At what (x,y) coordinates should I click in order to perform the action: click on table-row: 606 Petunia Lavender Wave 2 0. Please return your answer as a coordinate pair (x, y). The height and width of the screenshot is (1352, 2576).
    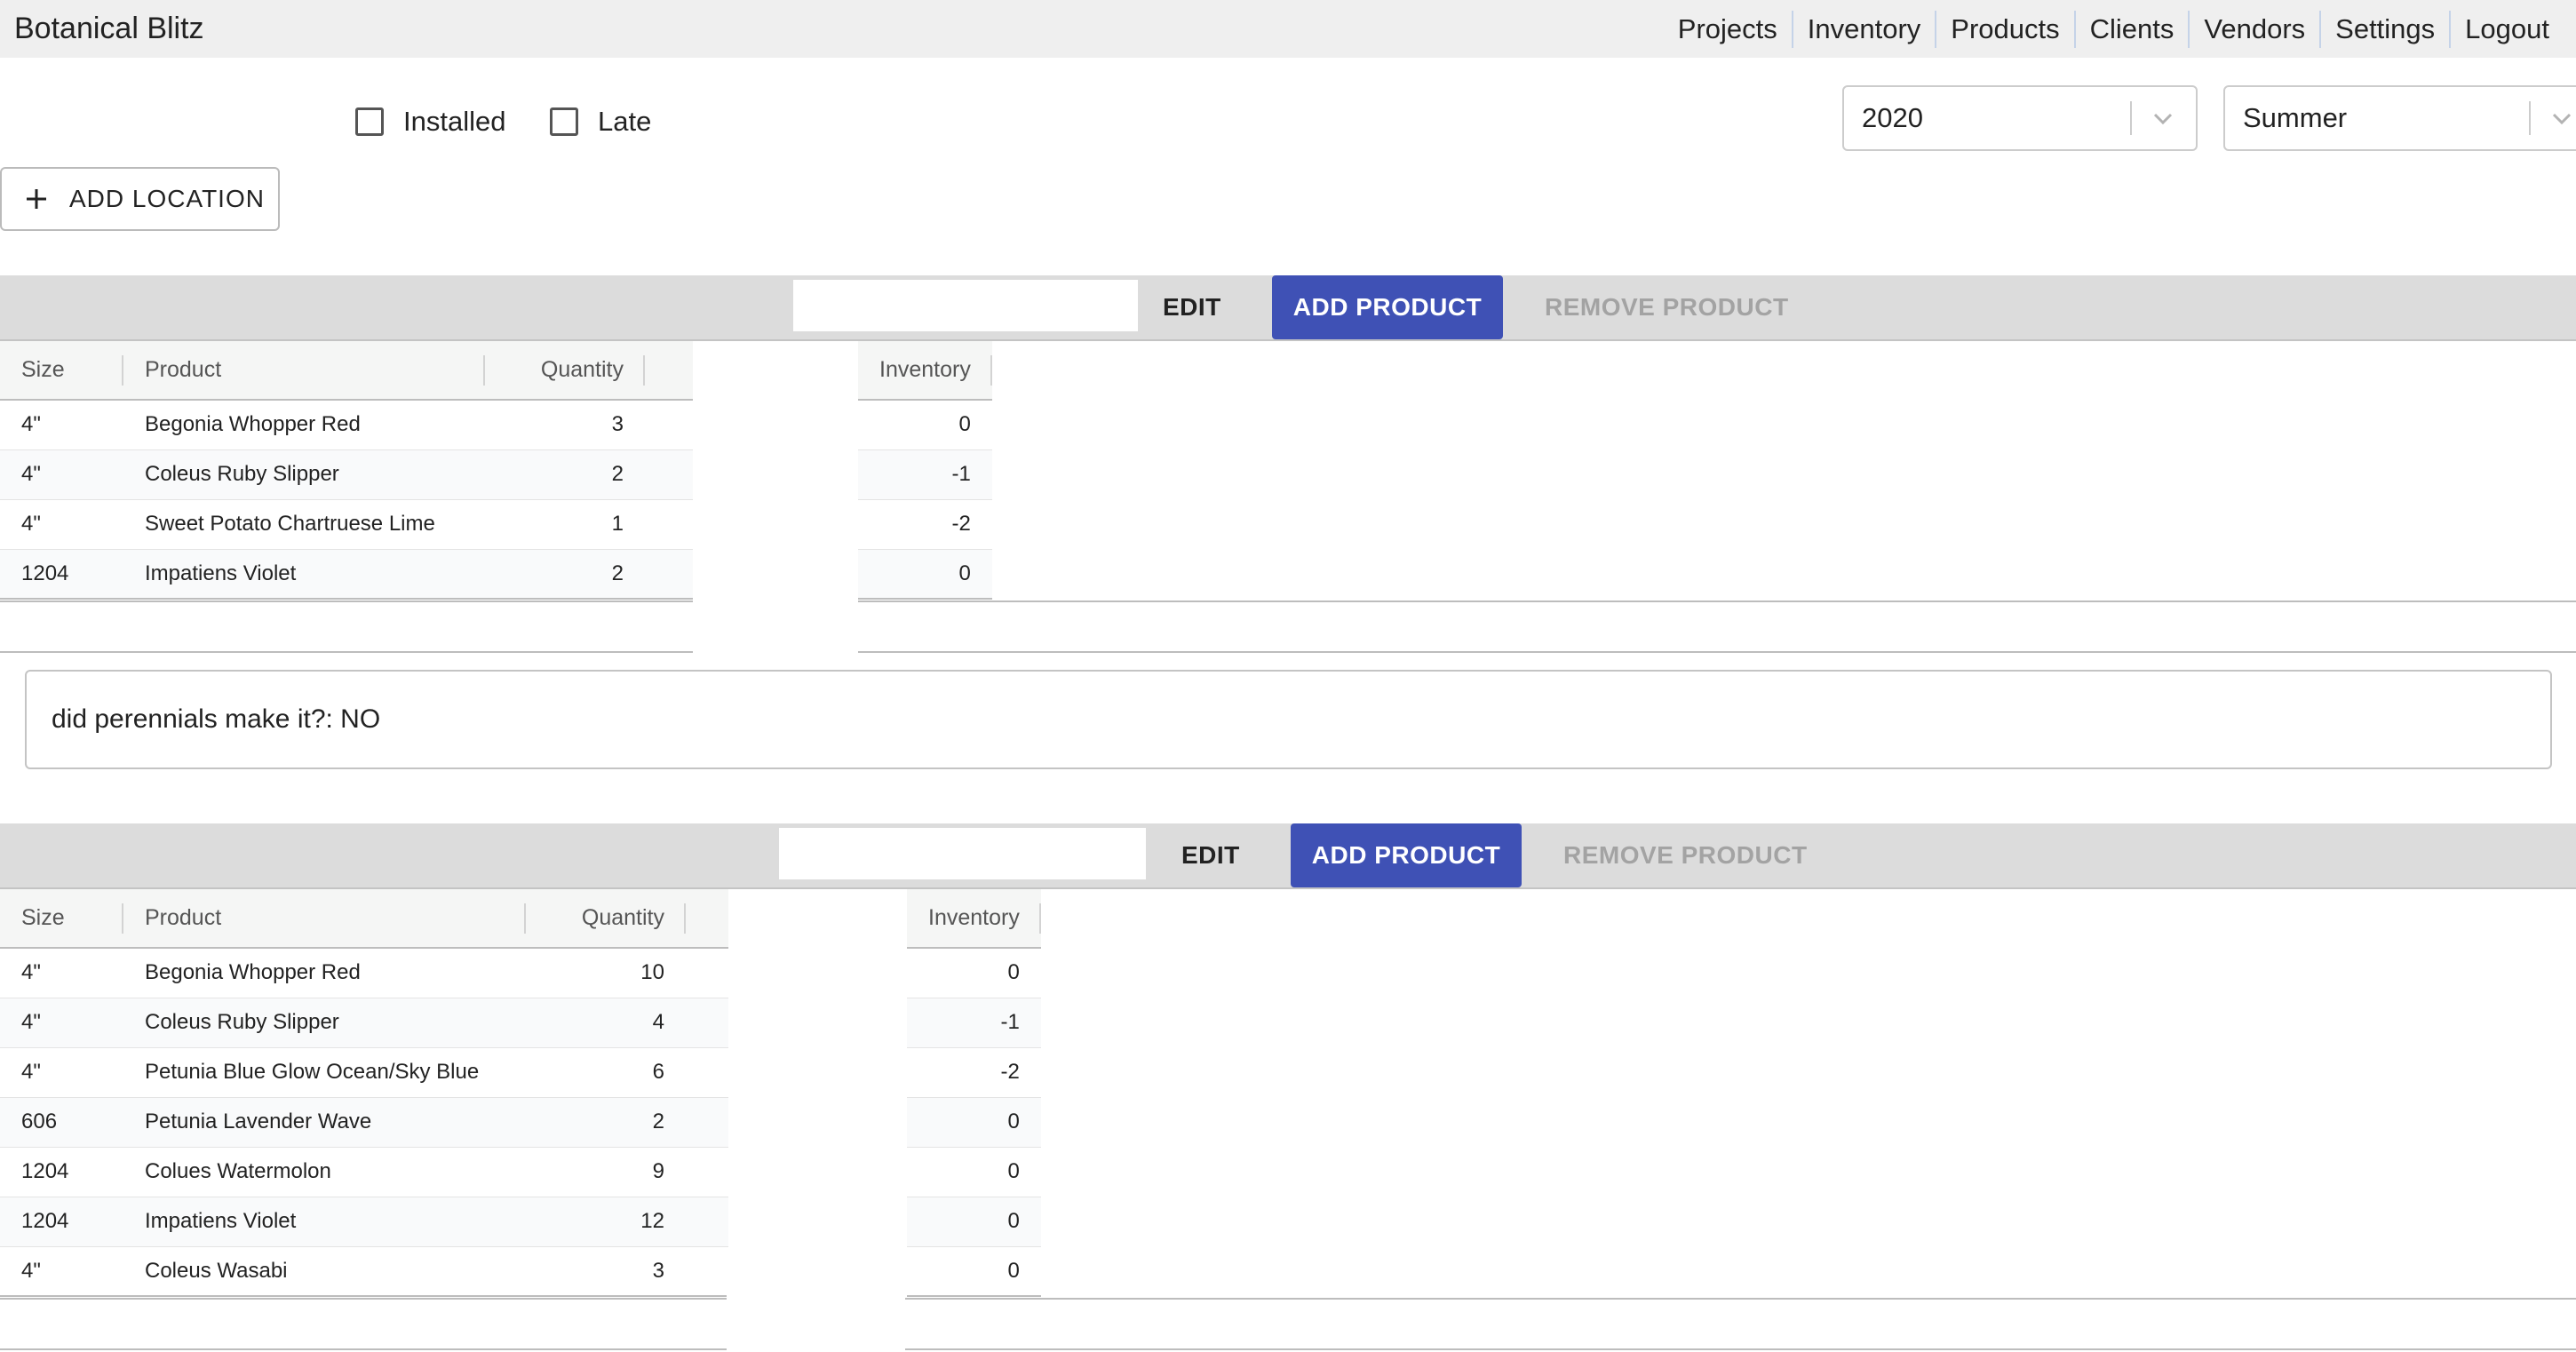
    Looking at the image, I should click on (520, 1122).